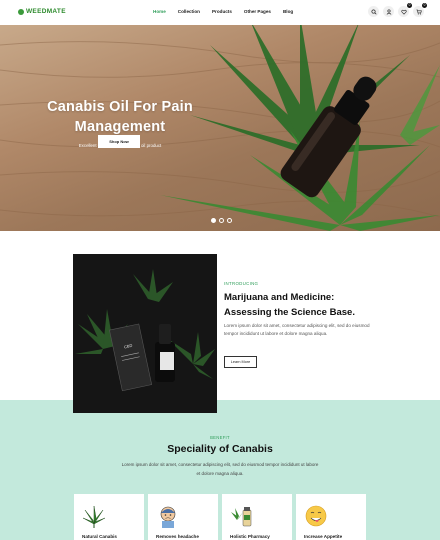 This screenshot has width=440, height=540. I want to click on learn-more-button: Learn More, so click(240, 362).